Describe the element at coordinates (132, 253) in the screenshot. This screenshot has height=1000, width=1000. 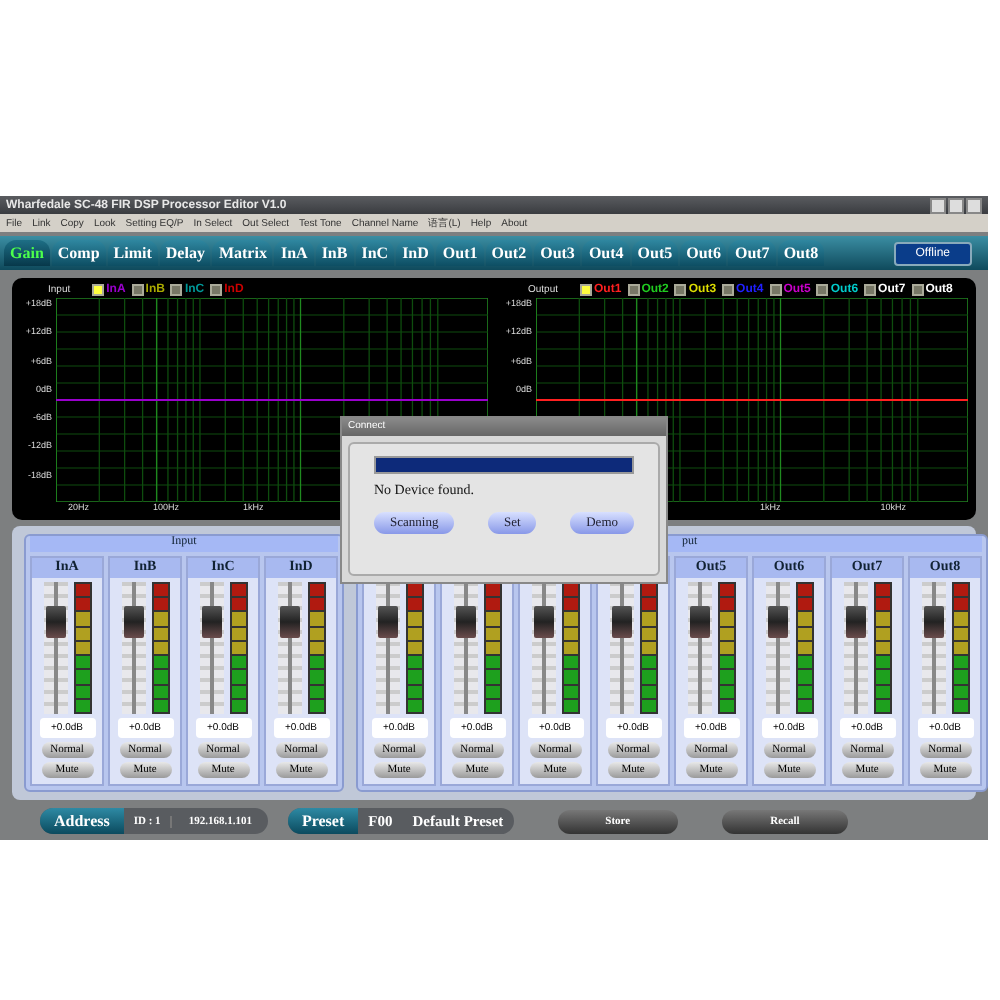
I see `tab: Limit` at that location.